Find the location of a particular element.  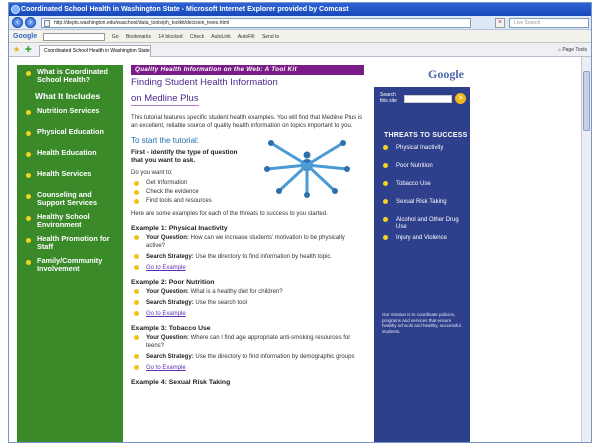

nav-item-healthy-school-environment: Healthy School Environment is located at coordinates (70, 221).